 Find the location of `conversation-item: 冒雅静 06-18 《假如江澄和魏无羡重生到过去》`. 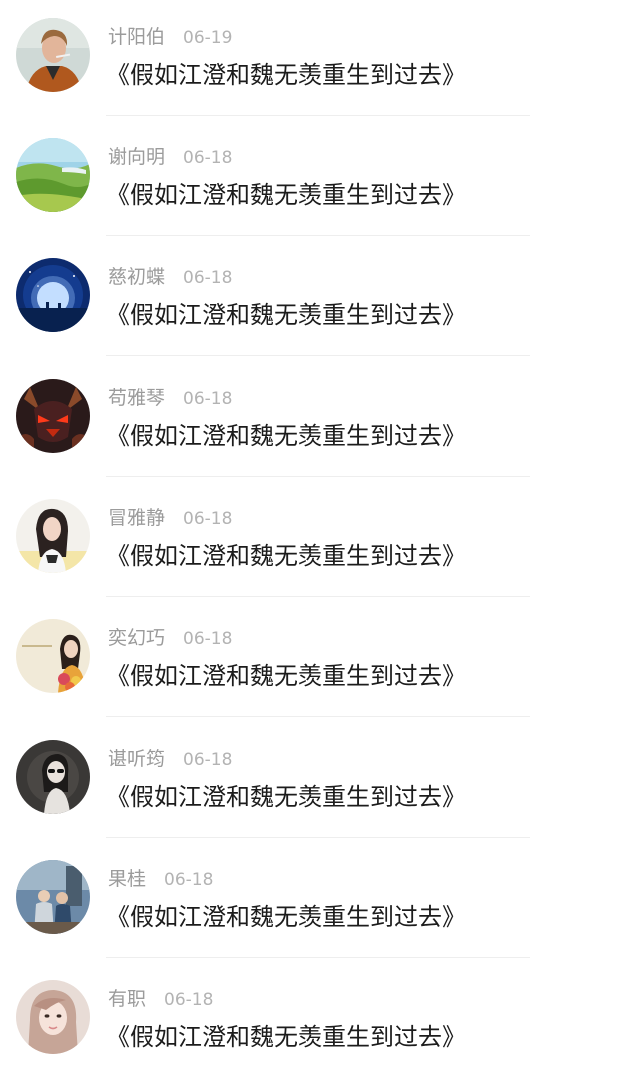

conversation-item: 冒雅静 06-18 《假如江澄和魏无羡重生到过去》 is located at coordinates (320, 541).